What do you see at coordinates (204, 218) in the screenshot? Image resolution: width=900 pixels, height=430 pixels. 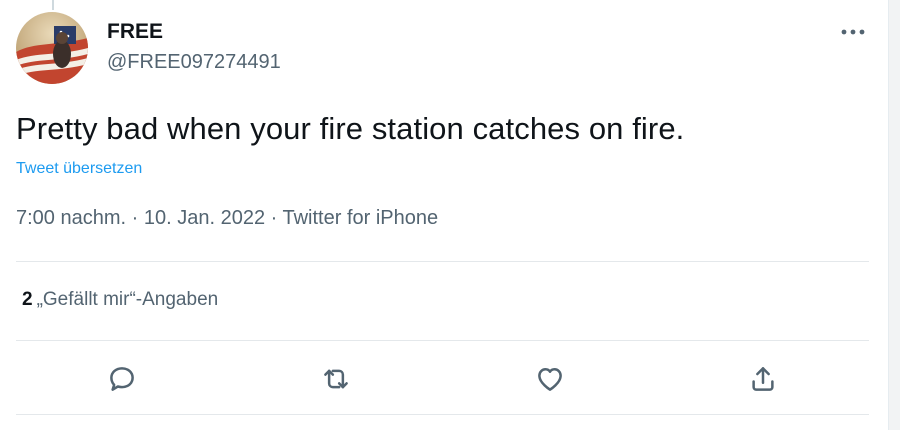 I see `tweet-date: 10. Jan. 2022` at bounding box center [204, 218].